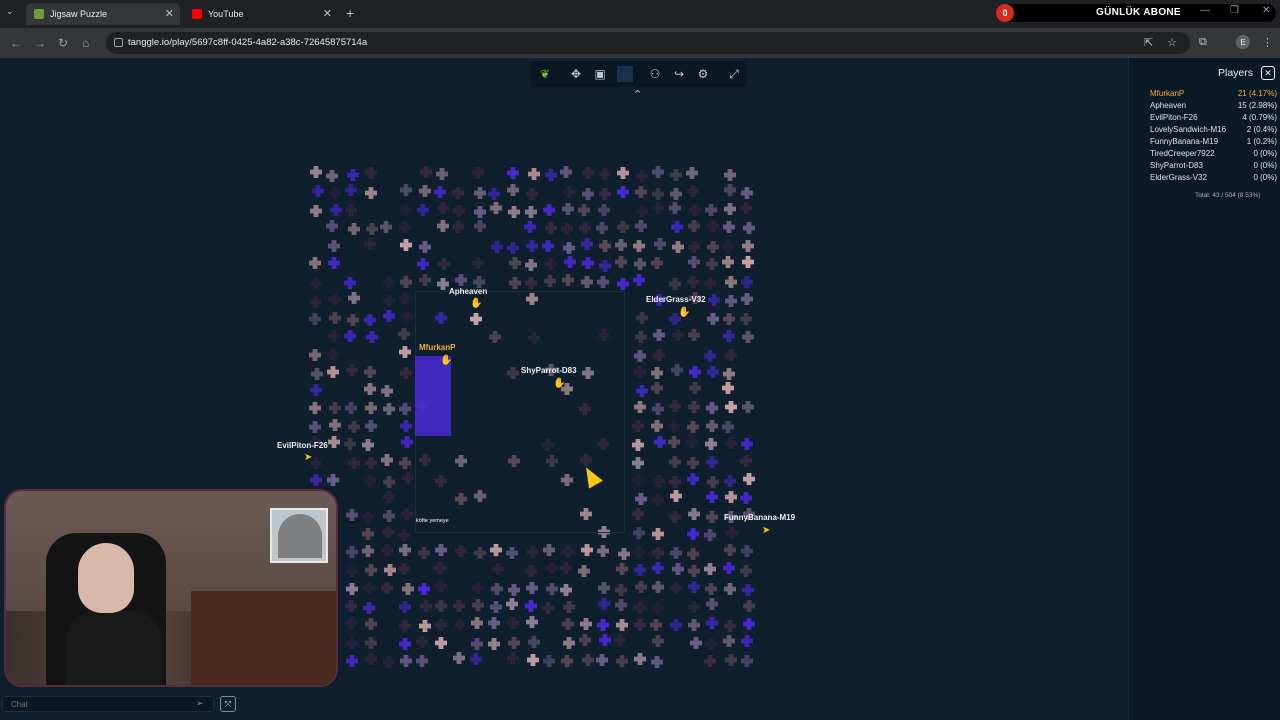  I want to click on close-icon: ✕, so click(1268, 73).